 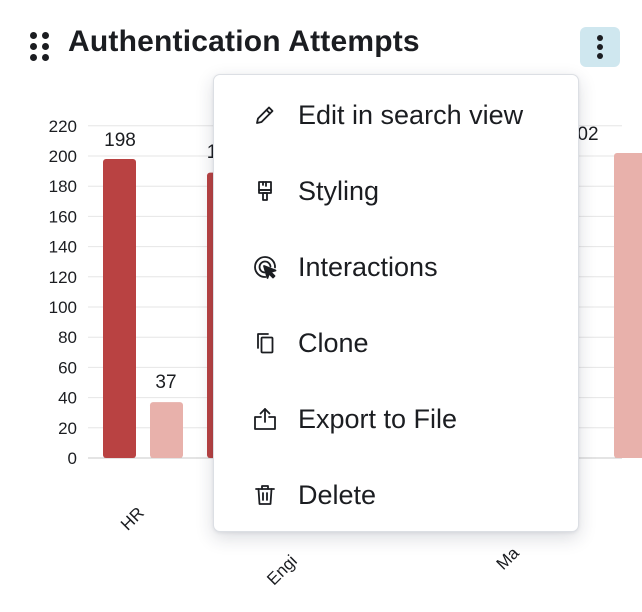 What do you see at coordinates (378, 418) in the screenshot?
I see `menu-item-label: Export to File` at bounding box center [378, 418].